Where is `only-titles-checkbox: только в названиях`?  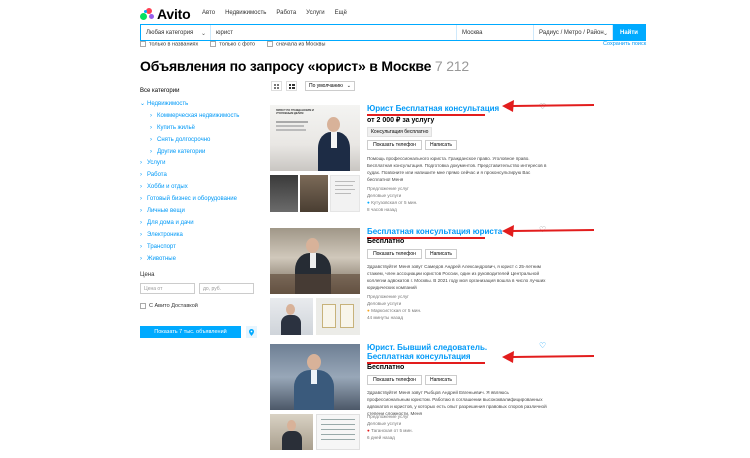
only-titles-checkbox: только в названиях is located at coordinates (169, 44).